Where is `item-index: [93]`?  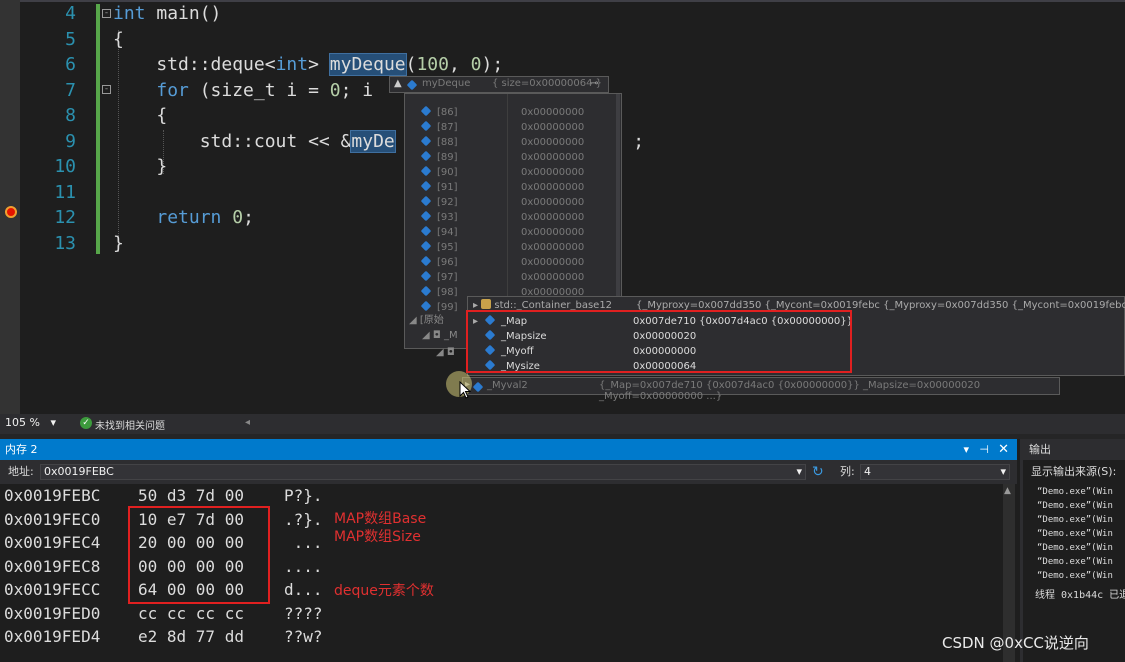
item-index: [93] is located at coordinates (447, 217).